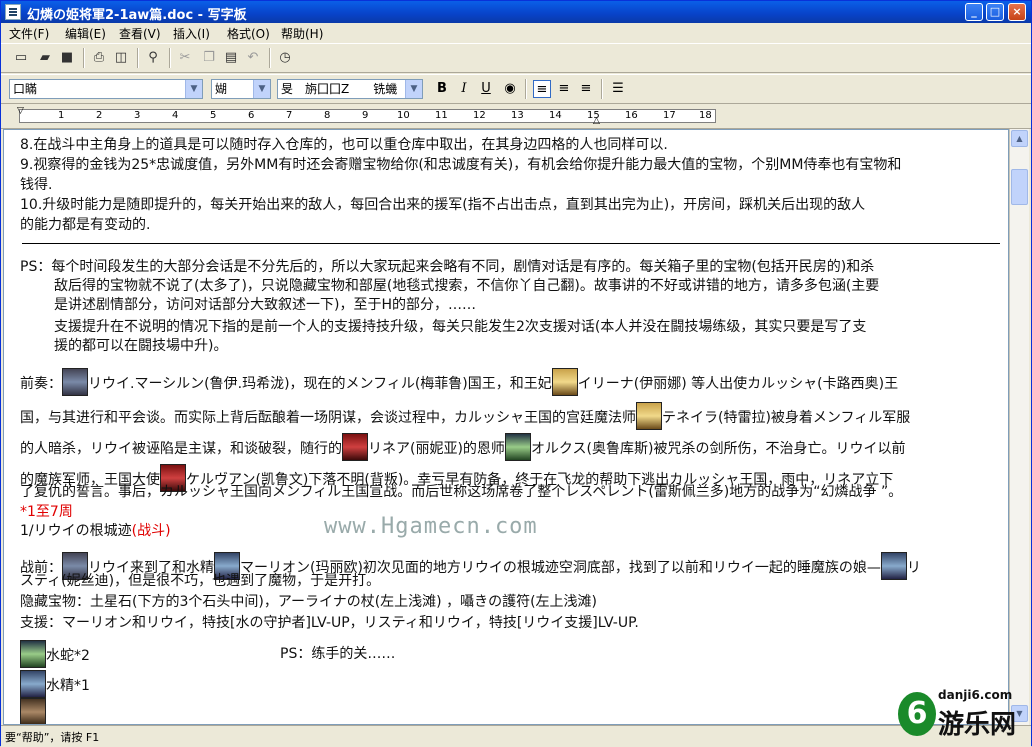 The width and height of the screenshot is (1032, 747). I want to click on doc-text: 的人暗杀，リウイ被诬陷是主谋，和谈破裂，随行的, so click(181, 449).